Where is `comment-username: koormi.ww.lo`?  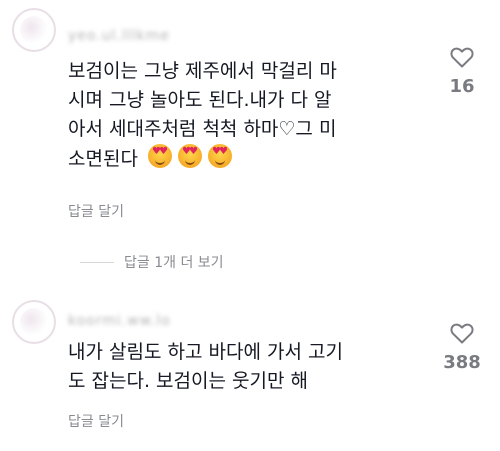 comment-username: koormi.ww.lo is located at coordinates (119, 321).